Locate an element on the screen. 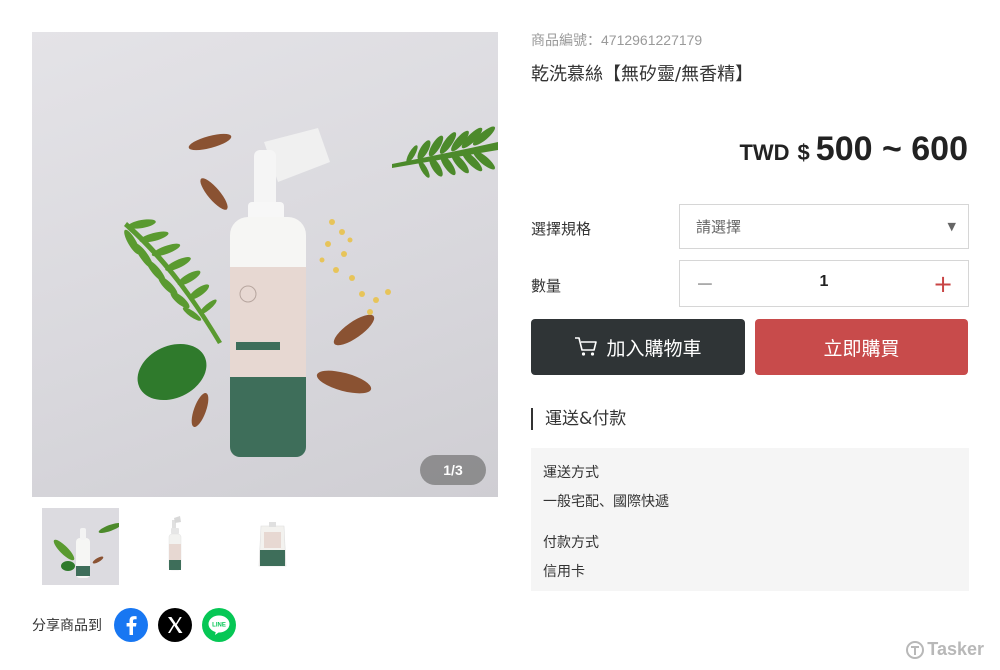  thumbnail-pouch-illustration is located at coordinates (272, 544).